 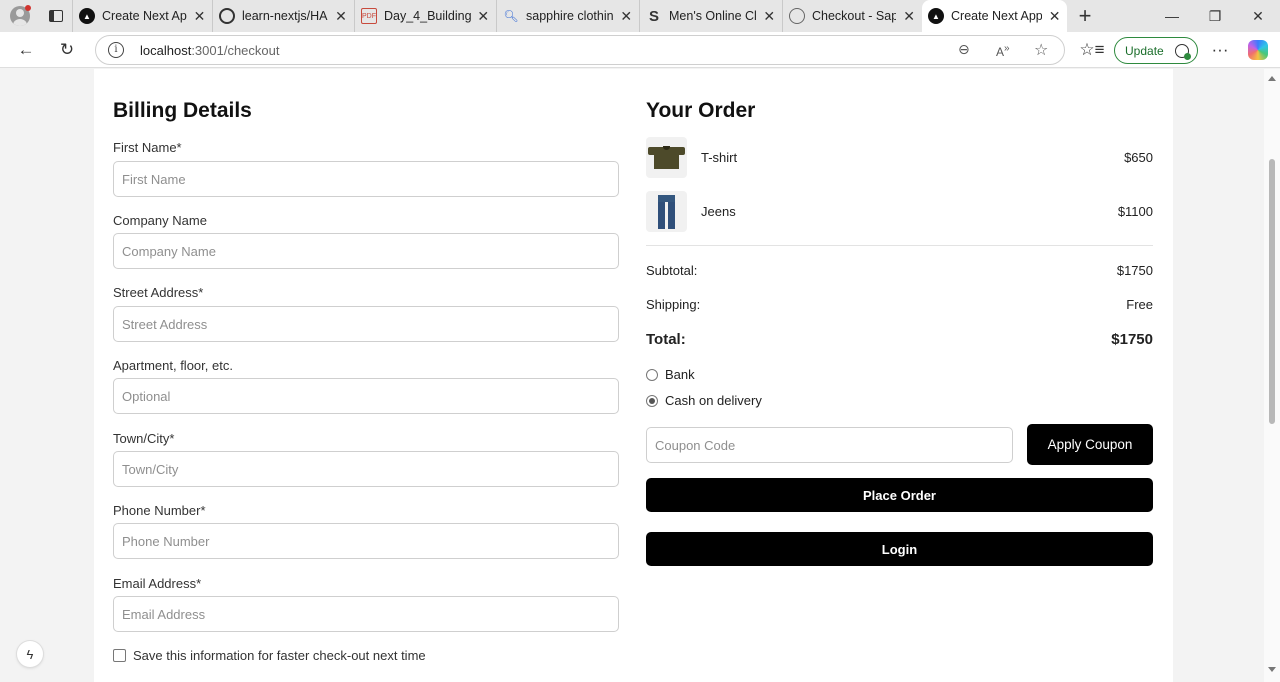 I want to click on favorite-star-icon: ☆, so click(x=1041, y=50).